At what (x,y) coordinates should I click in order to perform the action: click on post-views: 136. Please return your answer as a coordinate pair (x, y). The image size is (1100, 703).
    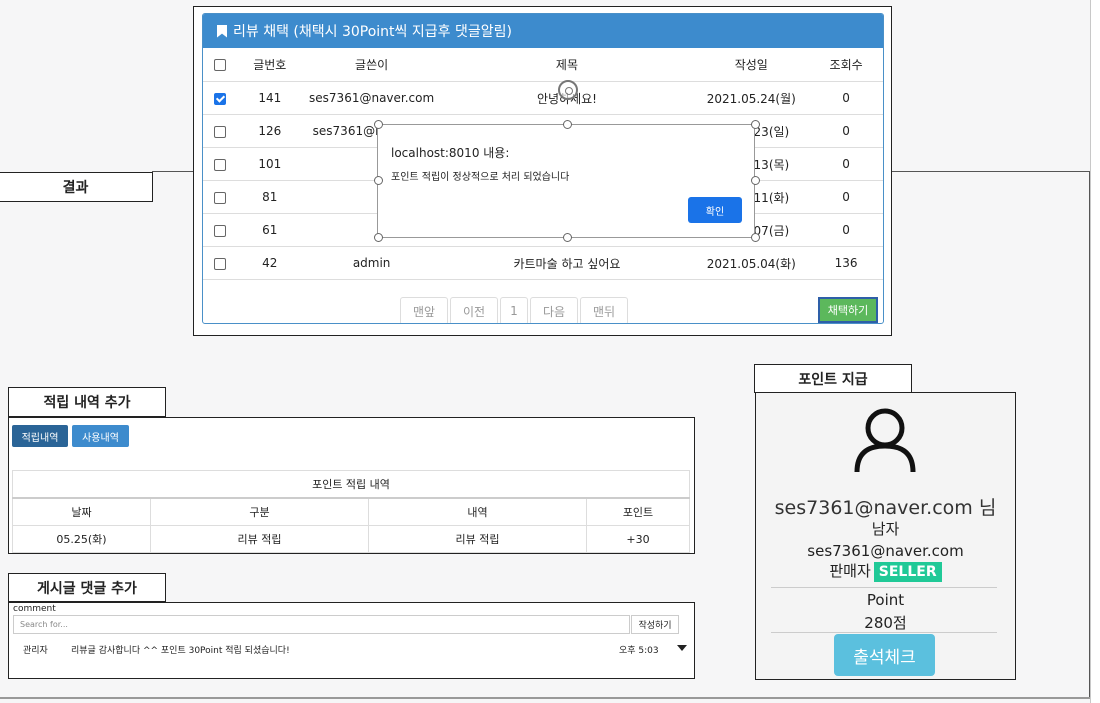
    Looking at the image, I should click on (846, 263).